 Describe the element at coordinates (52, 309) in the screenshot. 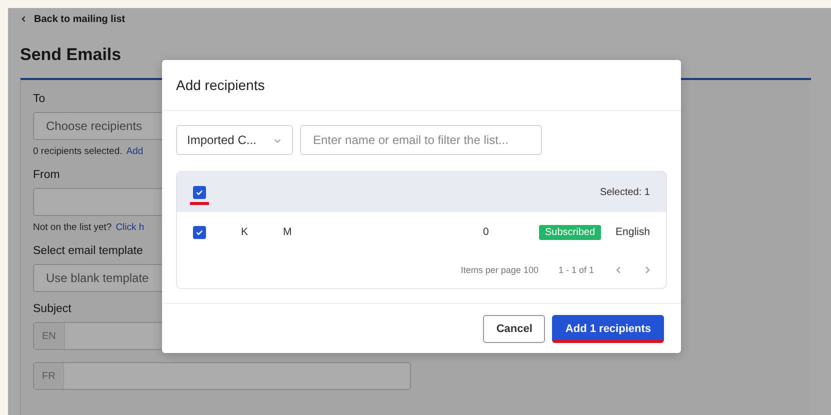

I see `field-label: Subject` at that location.